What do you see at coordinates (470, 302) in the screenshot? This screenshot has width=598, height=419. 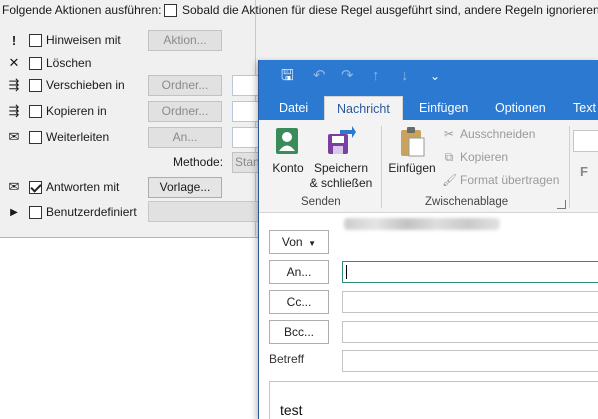 I see `cc-field` at bounding box center [470, 302].